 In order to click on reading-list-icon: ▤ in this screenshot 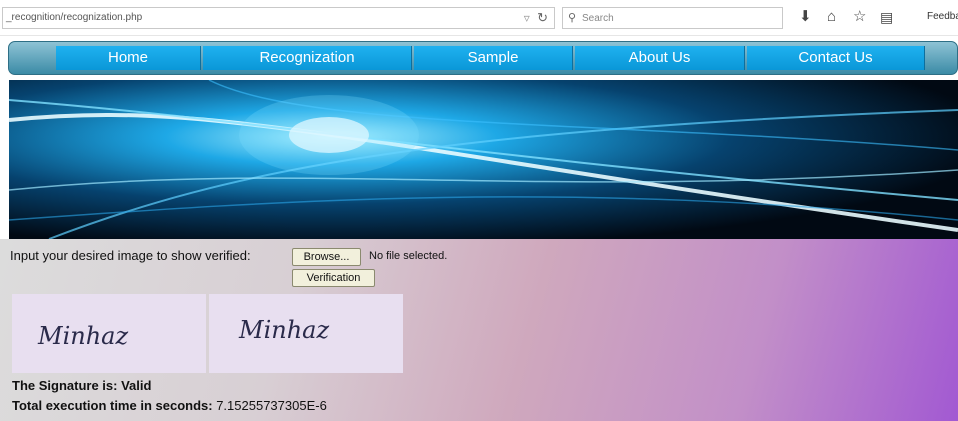, I will do `click(886, 17)`.